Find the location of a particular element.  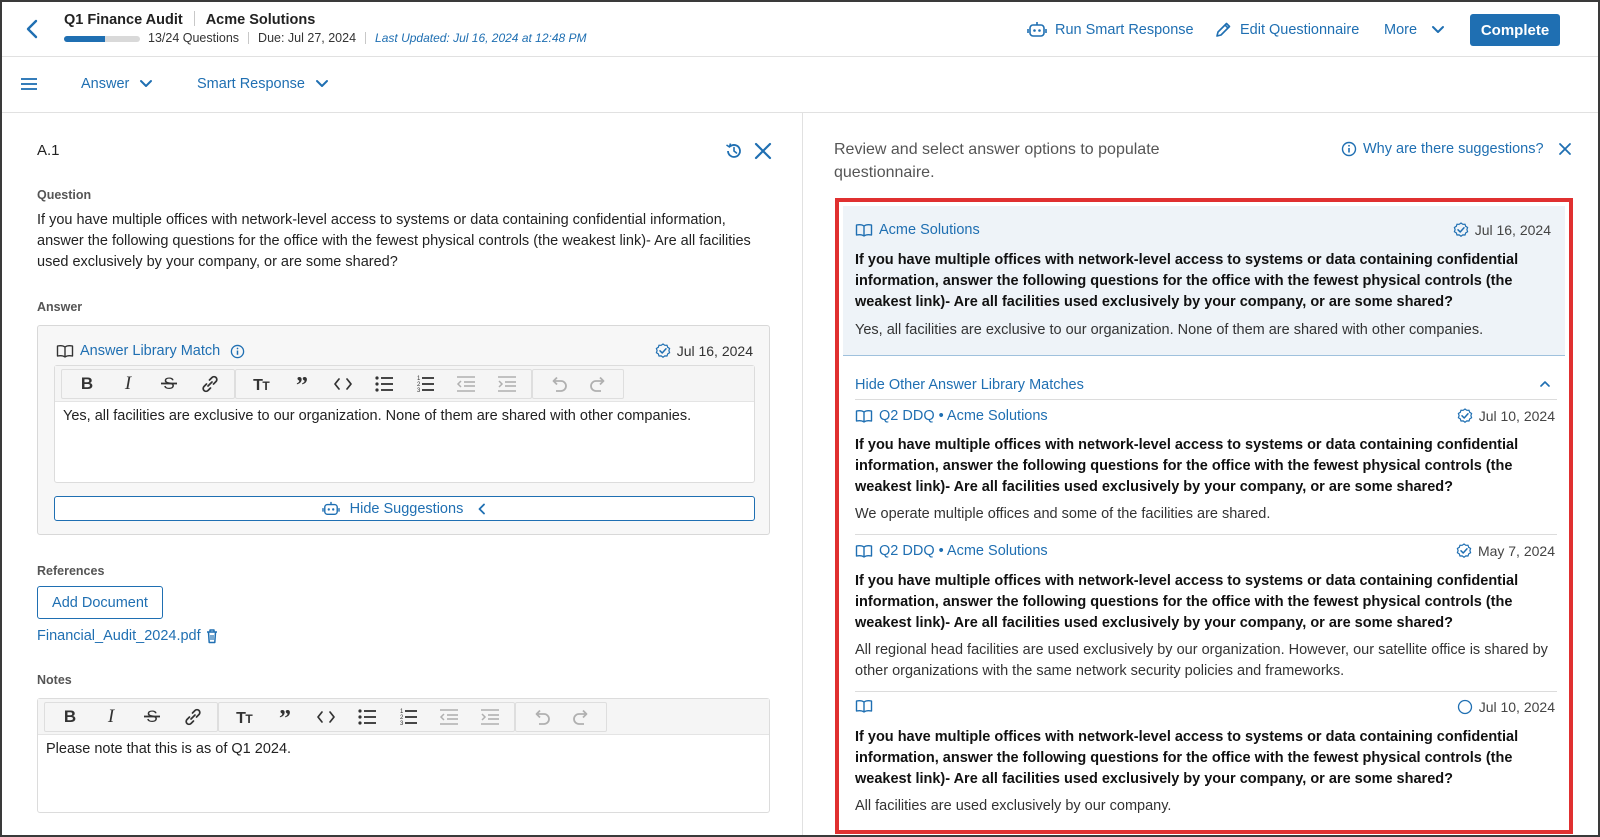

toolbar-group is located at coordinates (561, 716).